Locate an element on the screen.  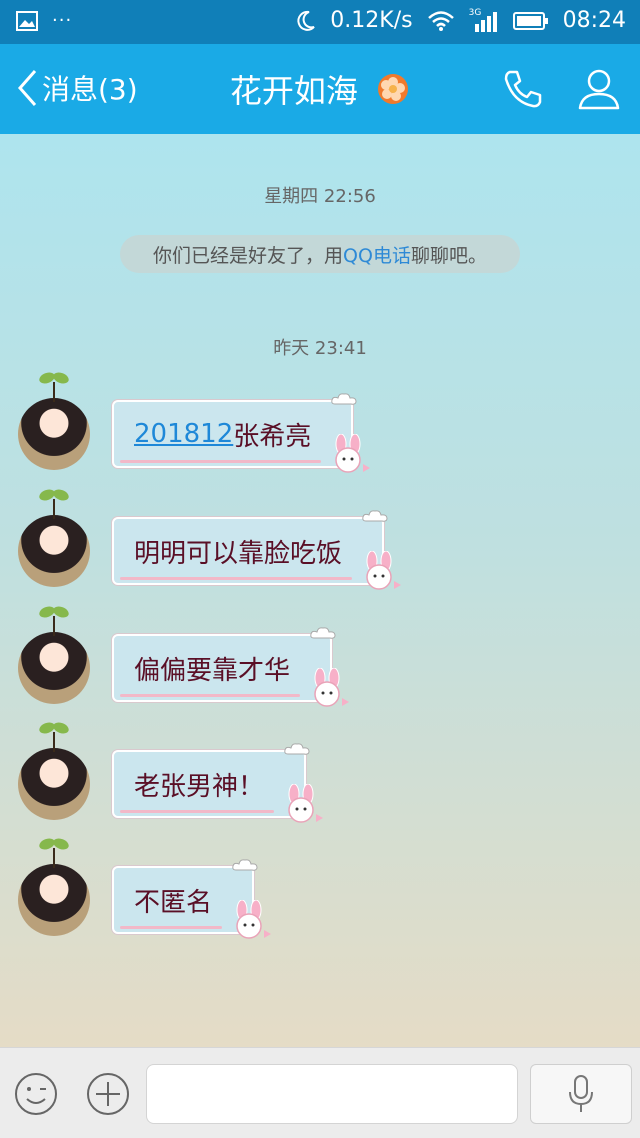
more-options-button is located at coordinates (108, 1096).